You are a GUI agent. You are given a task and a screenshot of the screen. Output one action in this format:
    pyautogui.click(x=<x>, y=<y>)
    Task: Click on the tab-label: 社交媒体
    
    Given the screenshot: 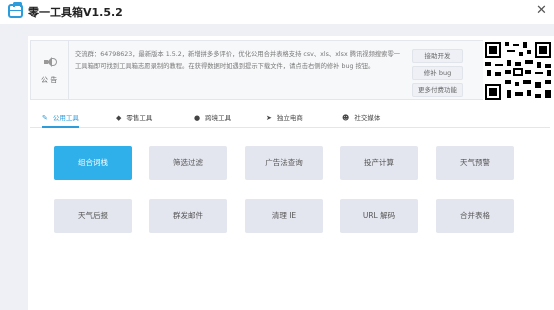 What is the action you would take?
    pyautogui.click(x=367, y=118)
    